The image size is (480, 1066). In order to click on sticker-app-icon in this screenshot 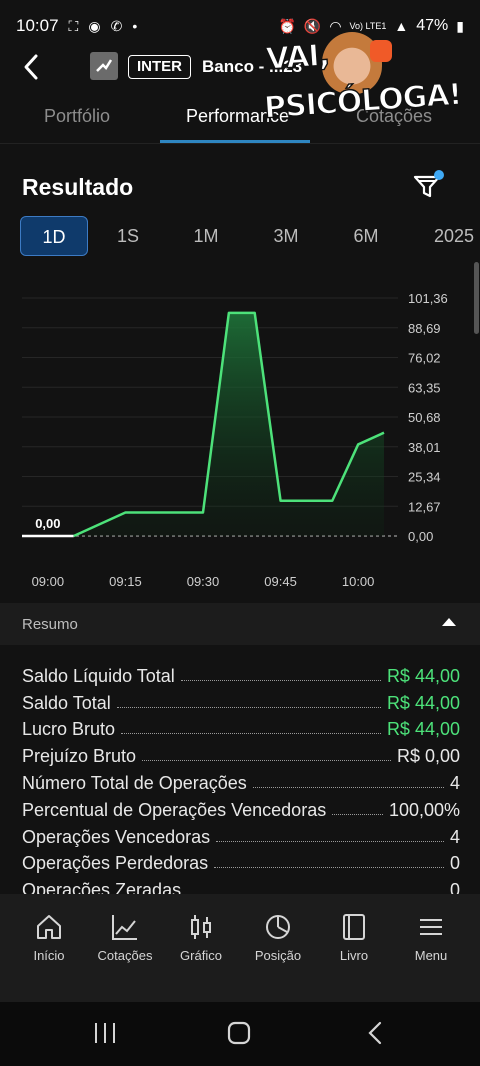, I will do `click(381, 51)`.